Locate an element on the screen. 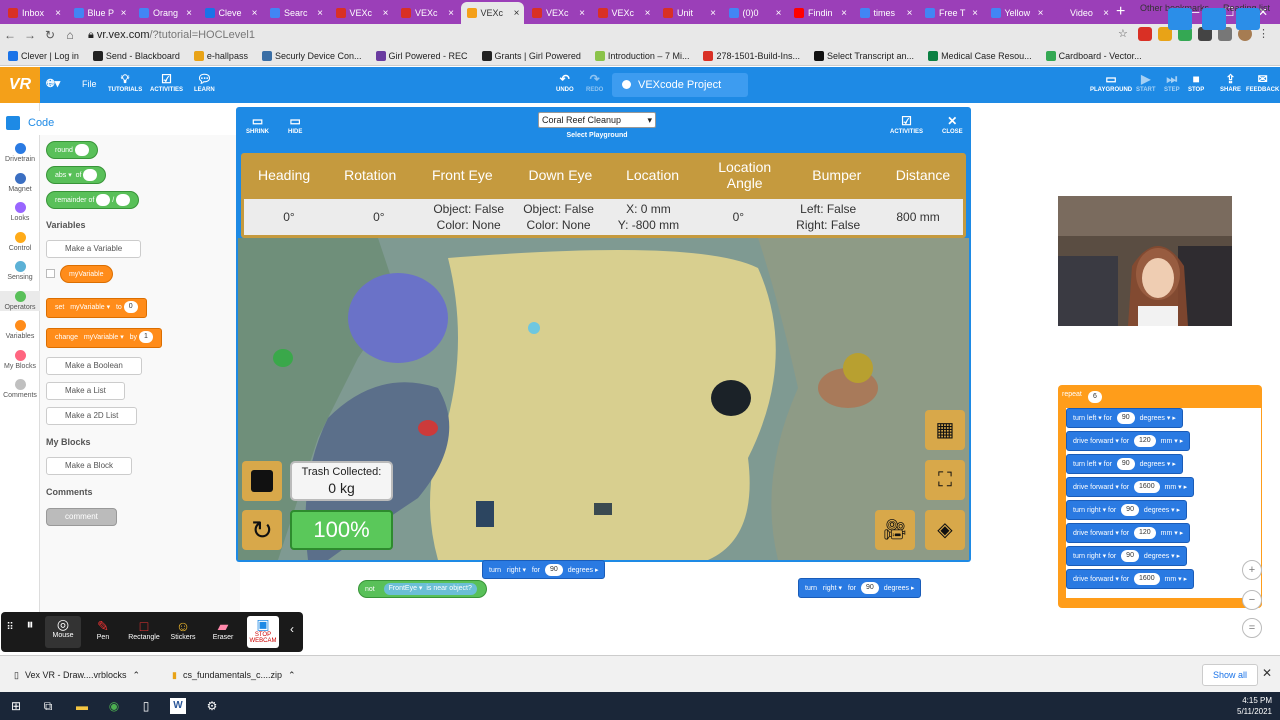 Image resolution: width=1280 pixels, height=720 pixels. pen-tool: ✎ Pen is located at coordinates (103, 629).